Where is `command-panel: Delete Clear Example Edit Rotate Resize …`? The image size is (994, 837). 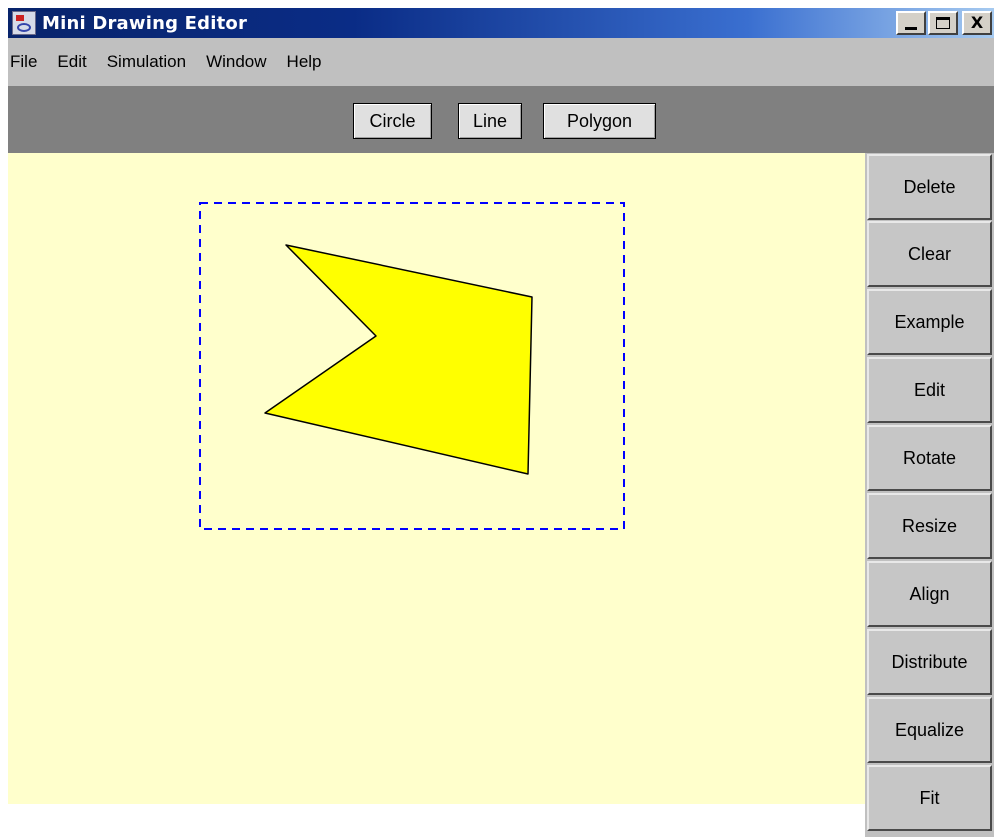
command-panel: Delete Clear Example Edit Rotate Resize … is located at coordinates (929, 495).